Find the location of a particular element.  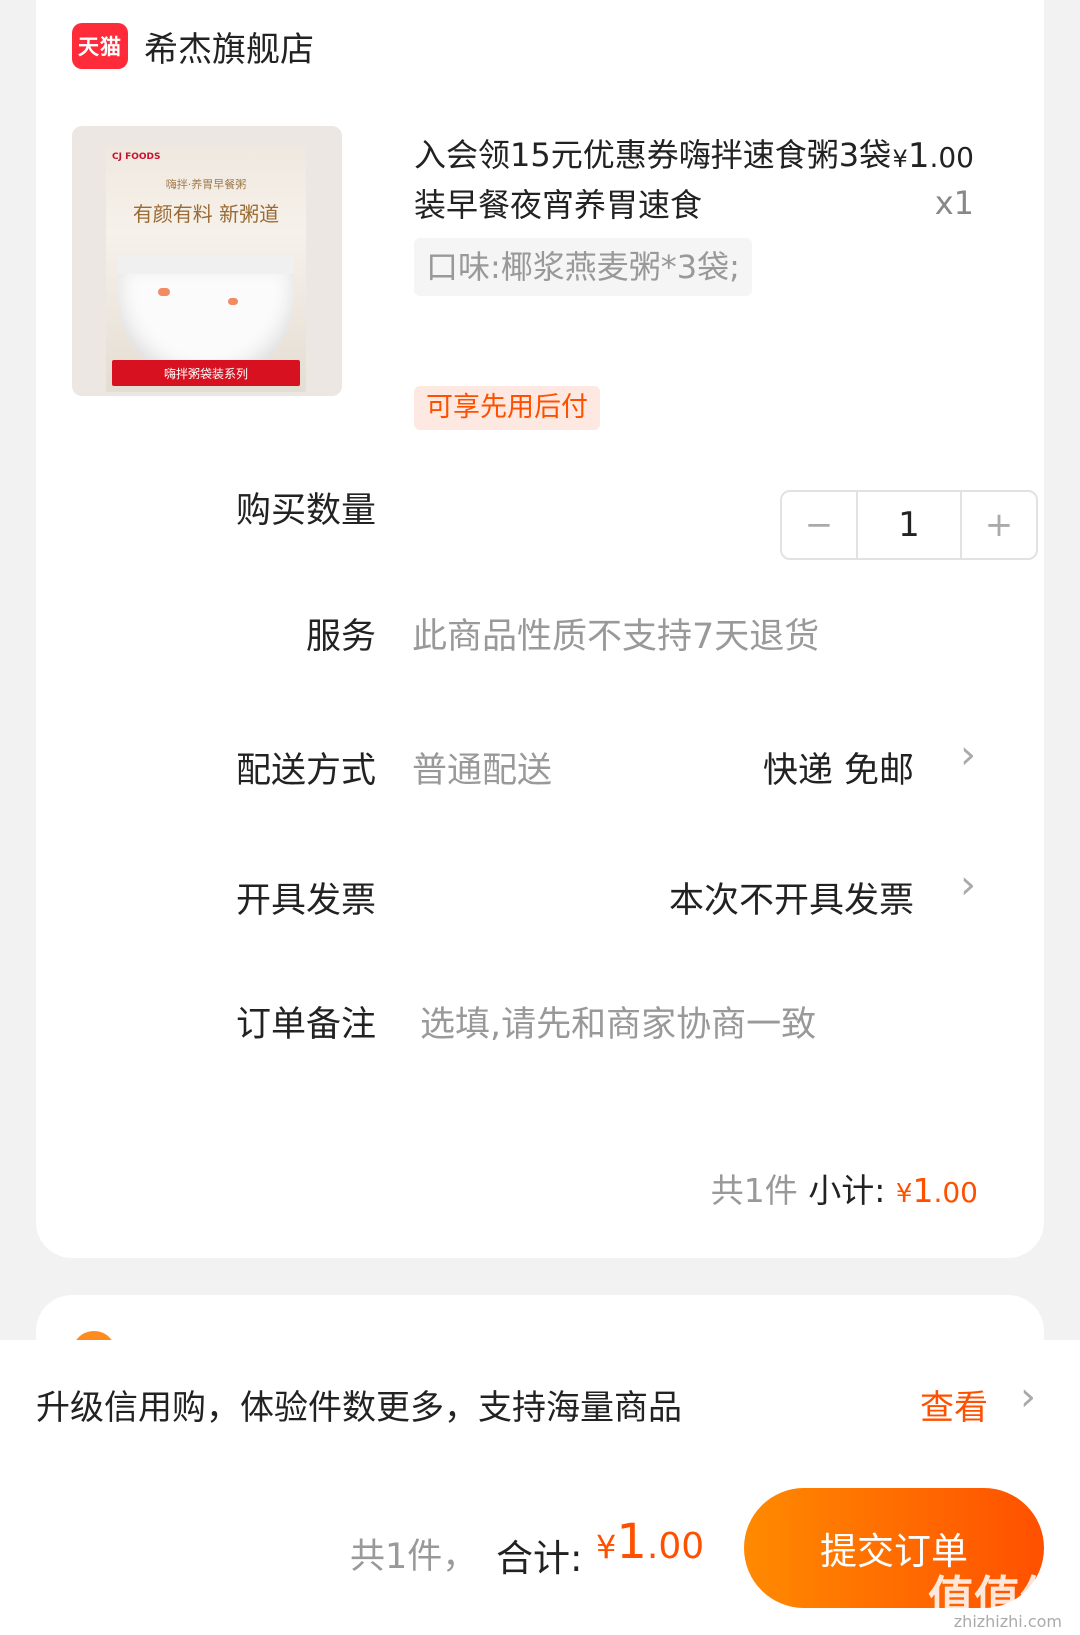

subtotal-integer: 1 is located at coordinates (923, 1190).